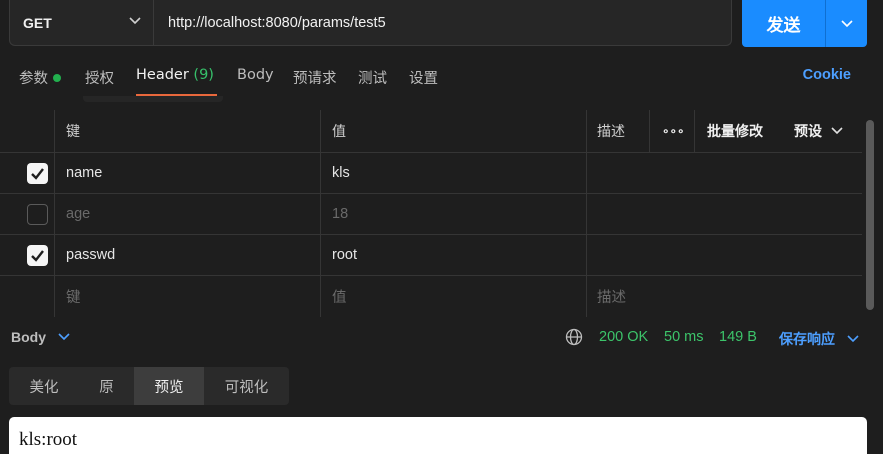  I want to click on tab-header-label: Header, so click(162, 75).